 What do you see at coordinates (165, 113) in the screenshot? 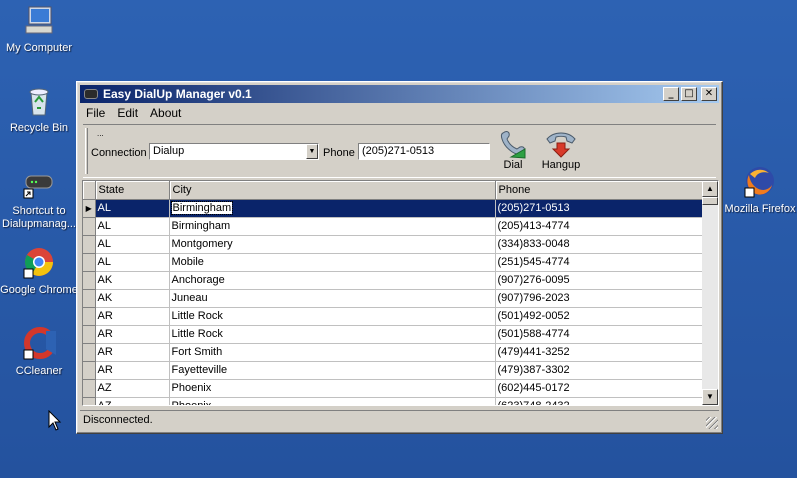
I see `menu-about: About` at bounding box center [165, 113].